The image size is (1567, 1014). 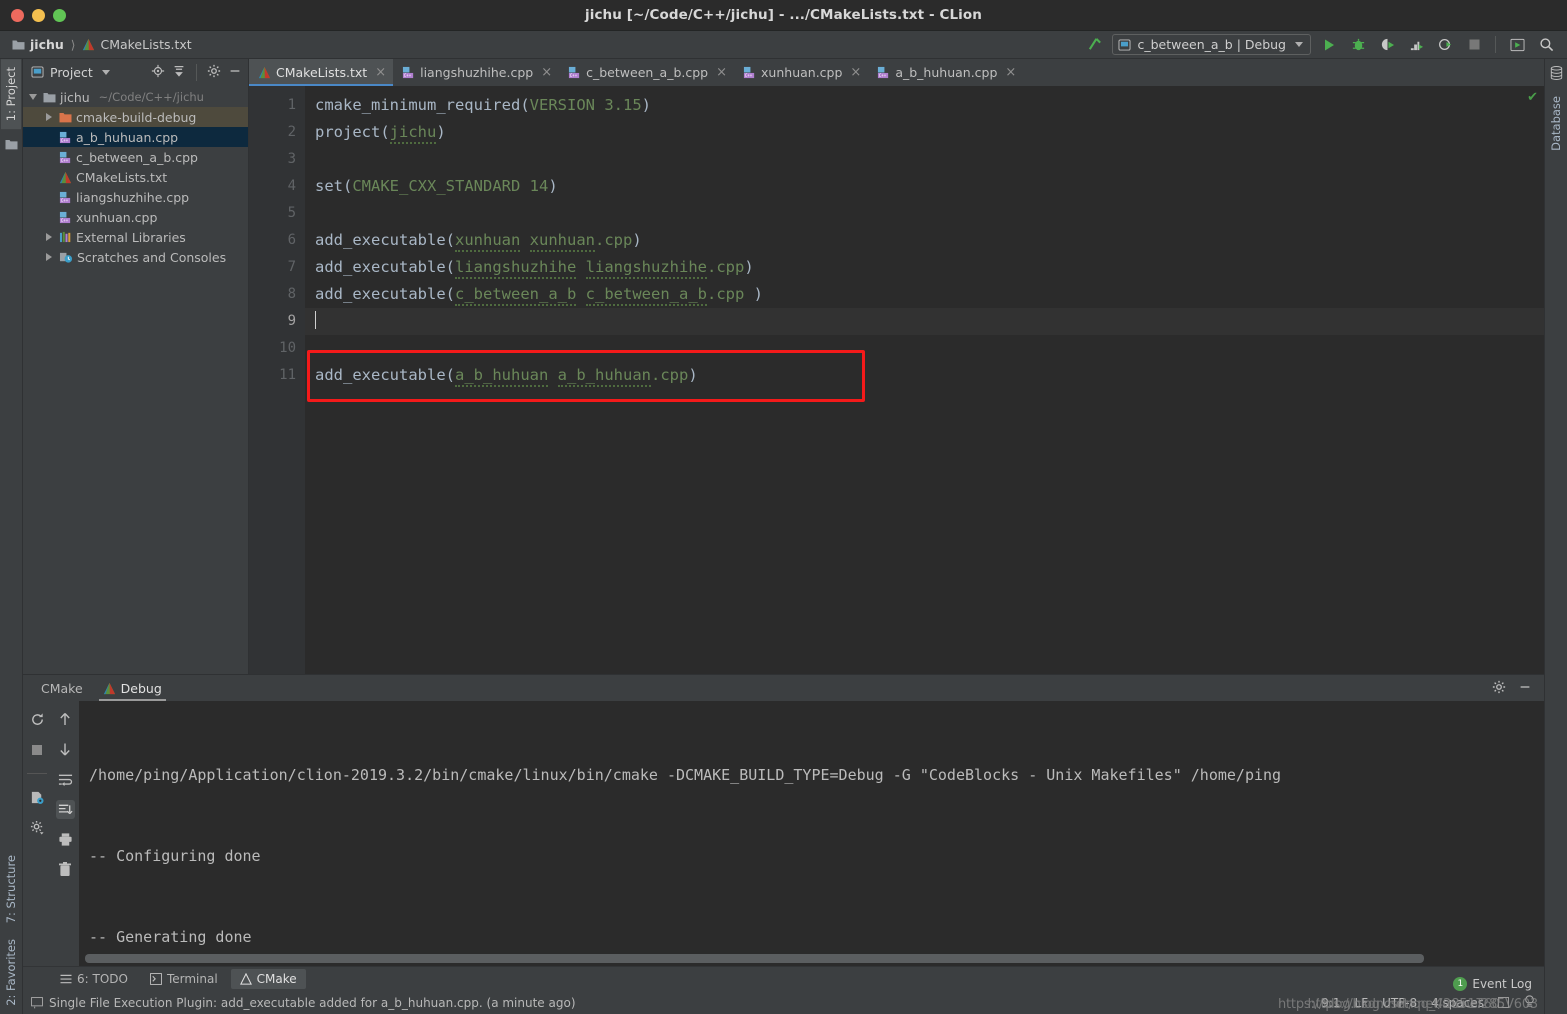 What do you see at coordinates (65, 719) in the screenshot?
I see `scroll-up-icon` at bounding box center [65, 719].